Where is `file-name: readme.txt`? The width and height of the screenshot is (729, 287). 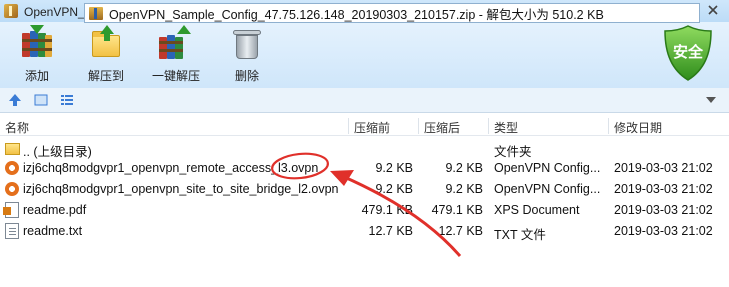
file-name: readme.txt is located at coordinates (53, 231).